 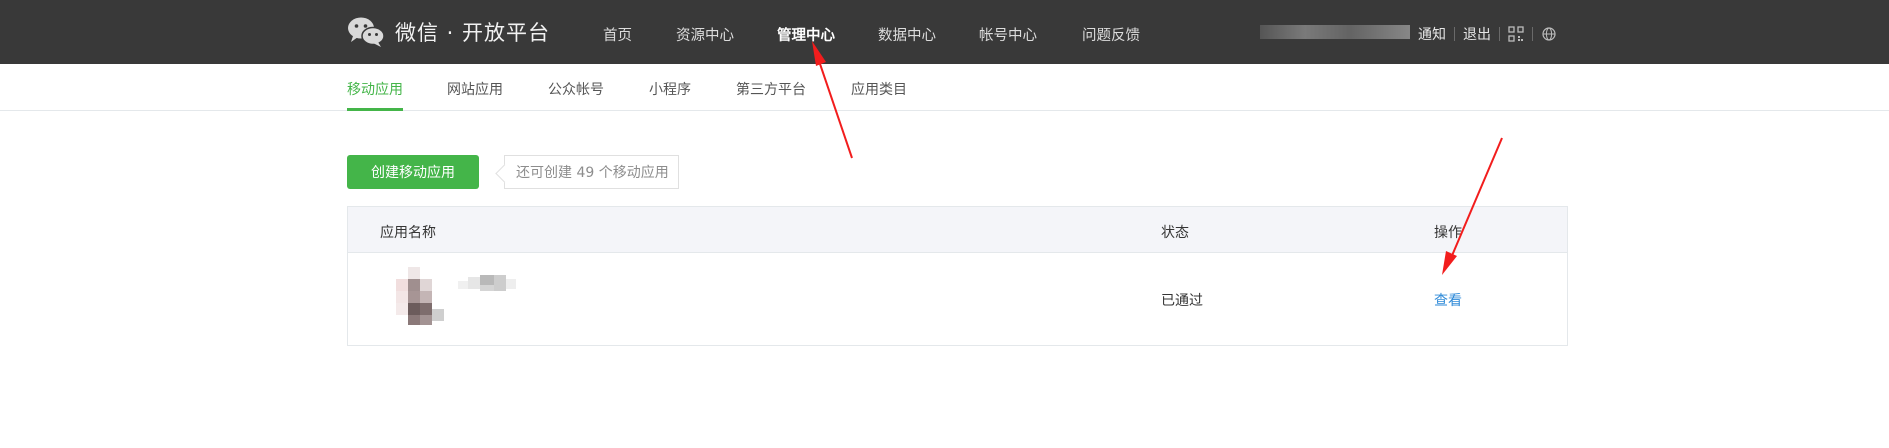 I want to click on view-app-link: 查看, so click(x=1448, y=300).